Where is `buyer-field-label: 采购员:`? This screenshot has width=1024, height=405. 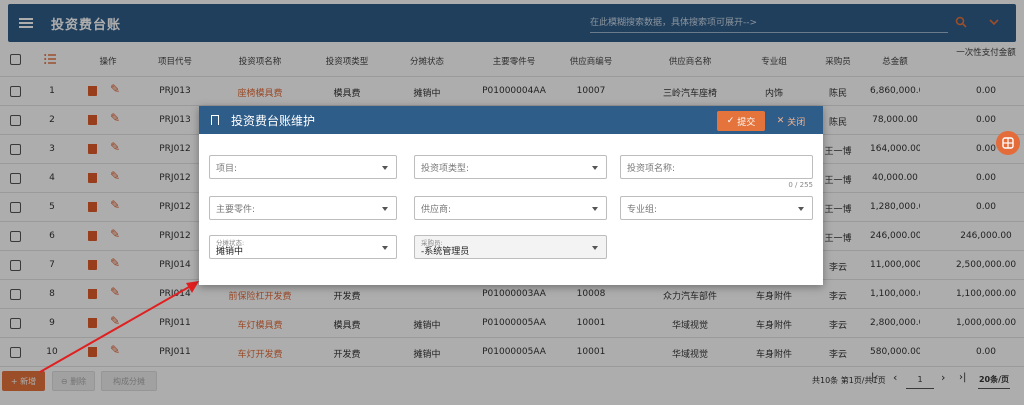
buyer-field-label: 采购员: is located at coordinates (432, 243).